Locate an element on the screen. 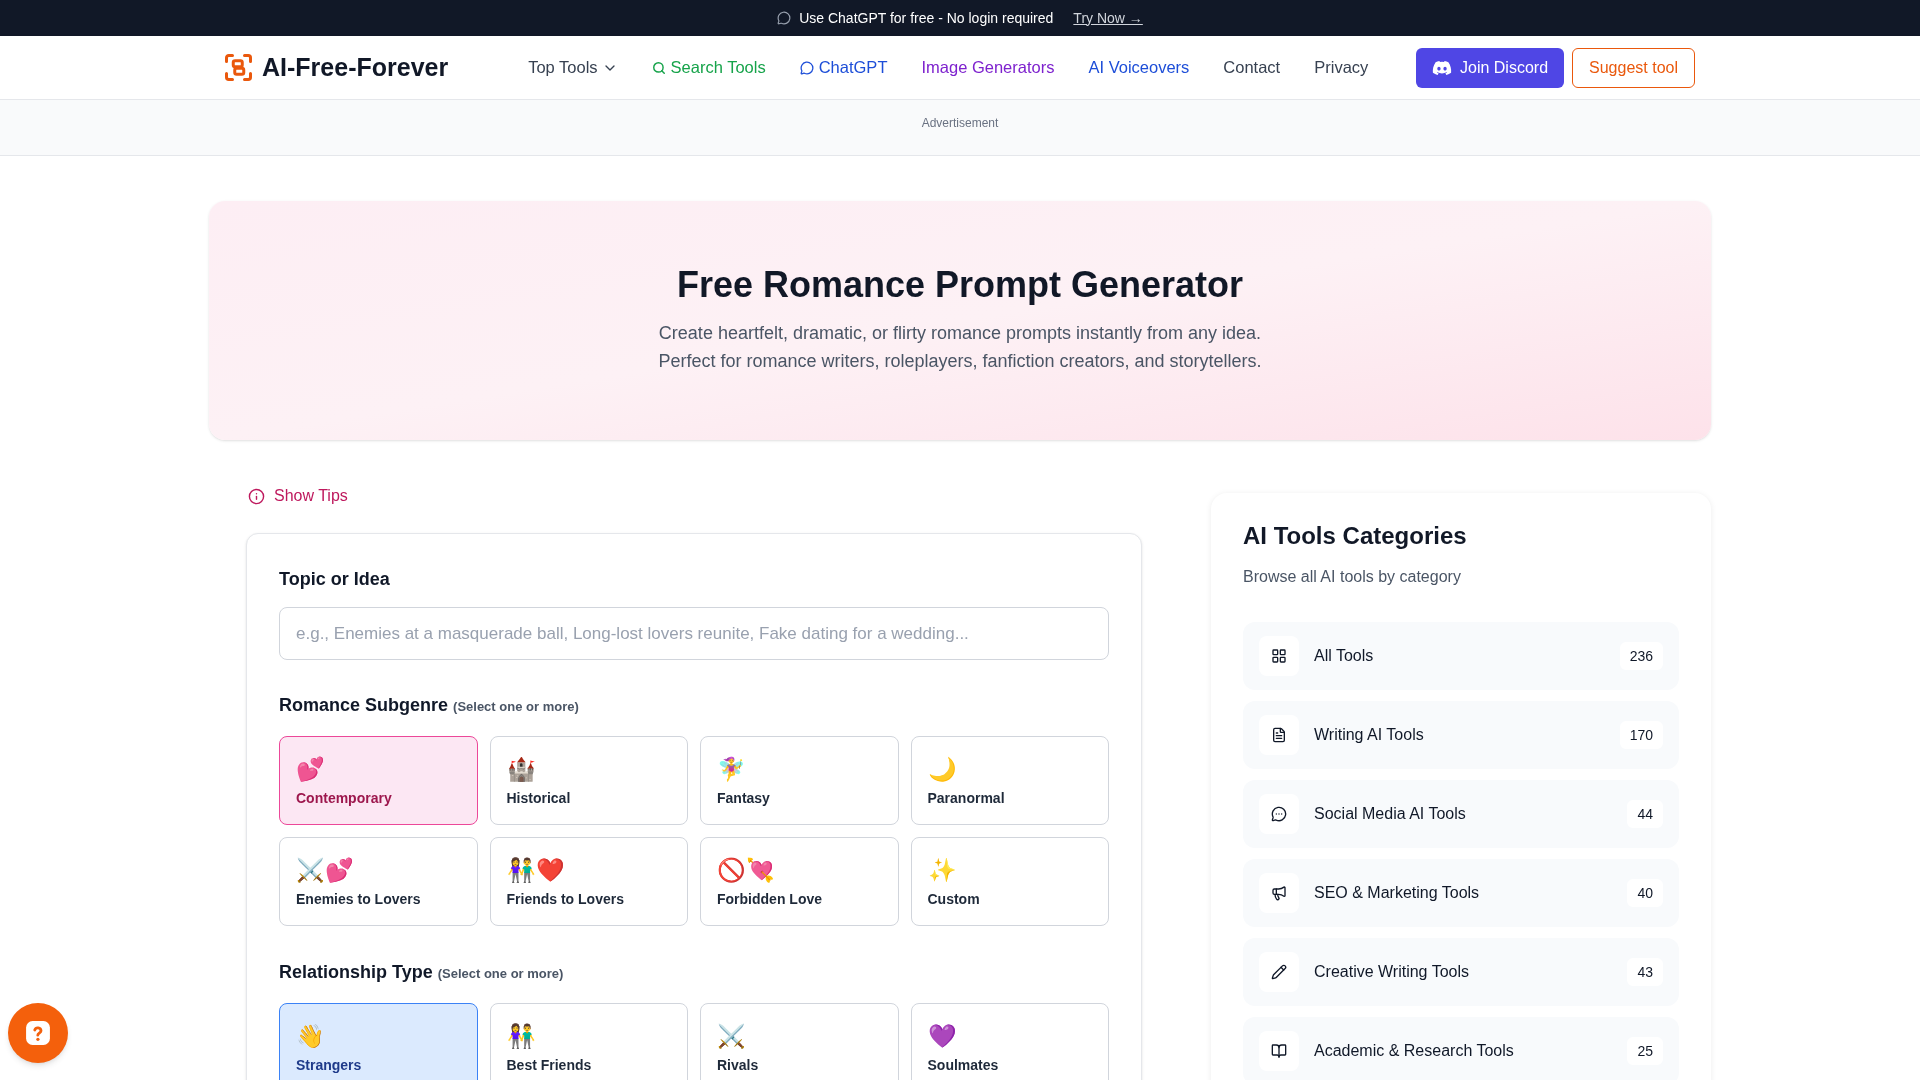 The width and height of the screenshot is (1920, 1080). tool-count: 40 is located at coordinates (1645, 893).